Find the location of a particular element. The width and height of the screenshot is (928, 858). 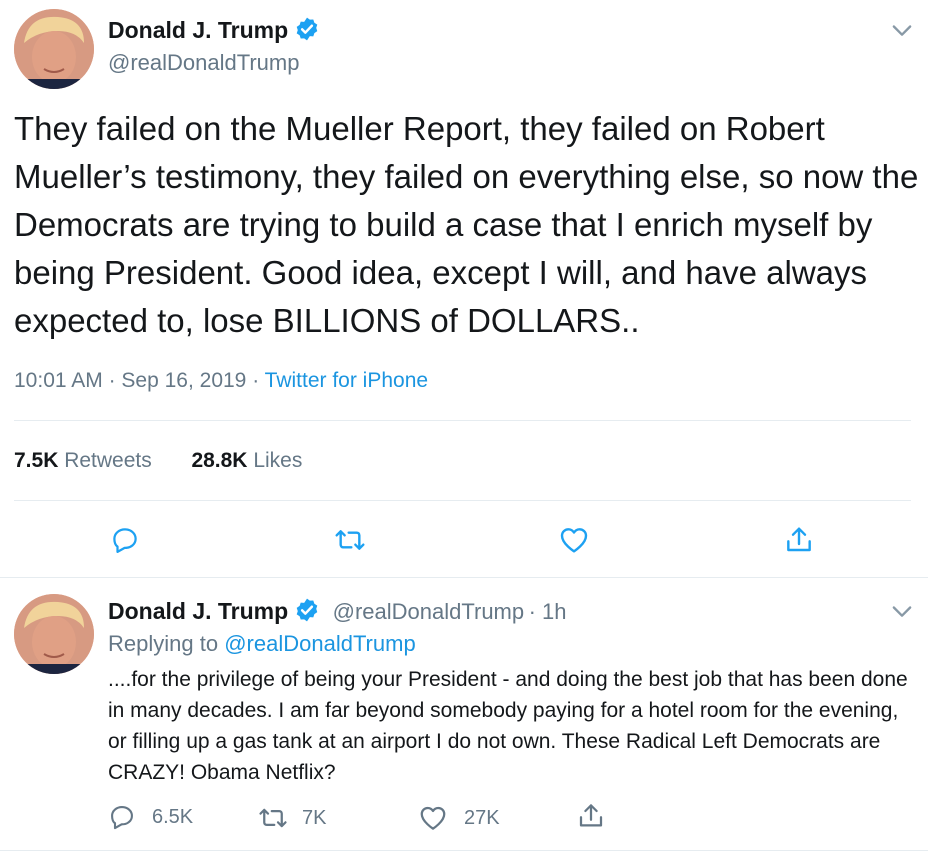

reply-button is located at coordinates (125, 540).